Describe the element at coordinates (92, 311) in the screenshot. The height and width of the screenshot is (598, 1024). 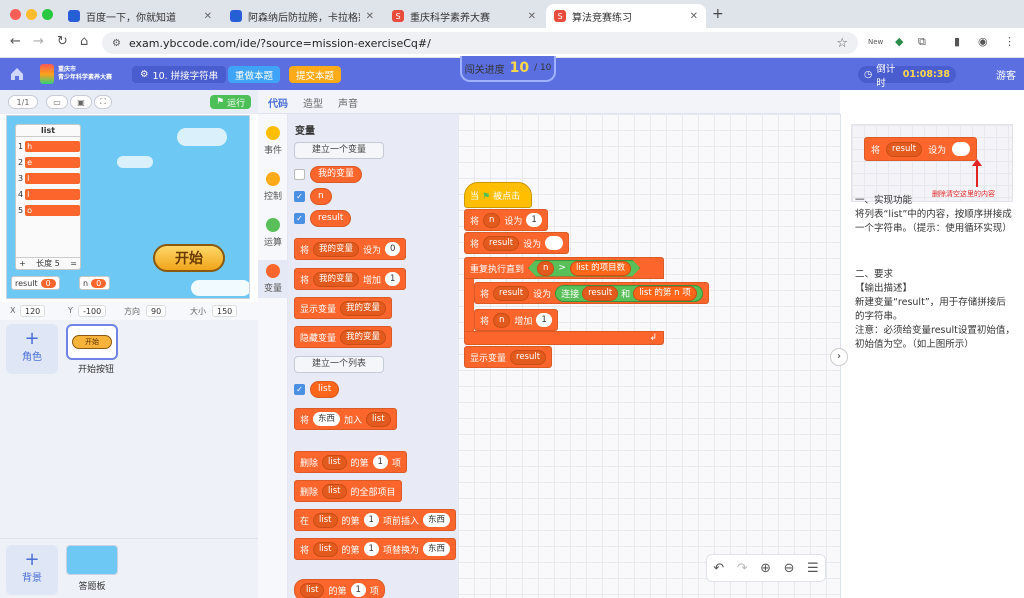
I see `y-field: -100` at that location.